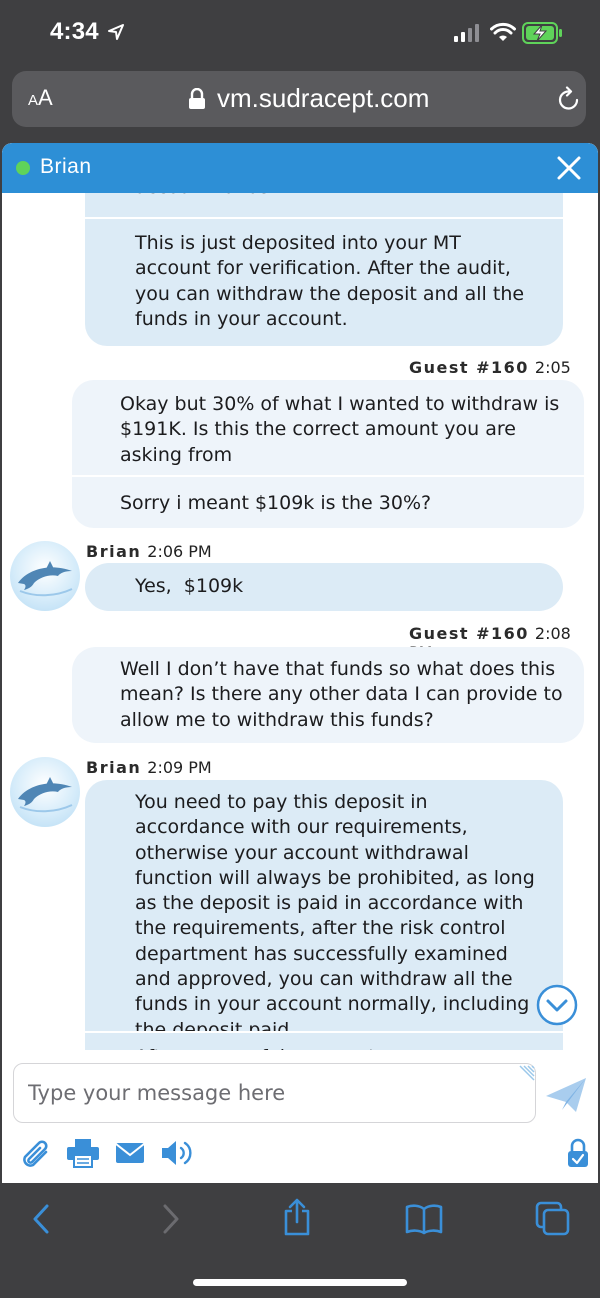 This screenshot has width=600, height=1298. What do you see at coordinates (300, 168) in the screenshot?
I see `chat-header: Brian` at bounding box center [300, 168].